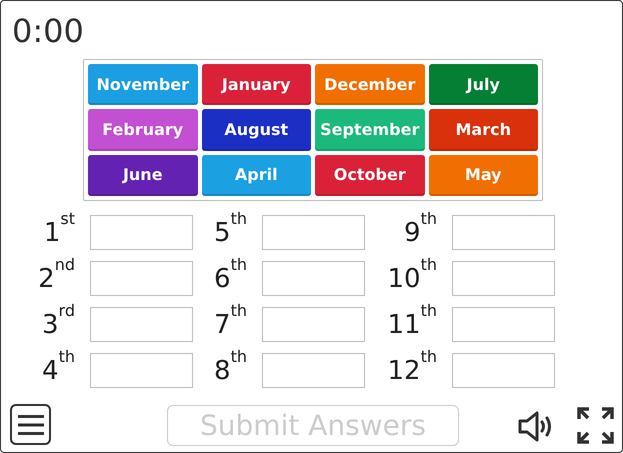 Image resolution: width=623 pixels, height=453 pixels. I want to click on speaker-icon, so click(536, 426).